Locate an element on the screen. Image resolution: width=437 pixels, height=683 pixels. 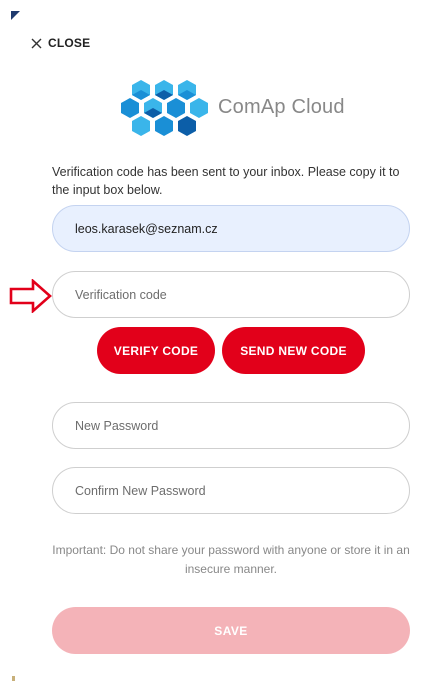
new-password-input: New Password is located at coordinates (231, 425).